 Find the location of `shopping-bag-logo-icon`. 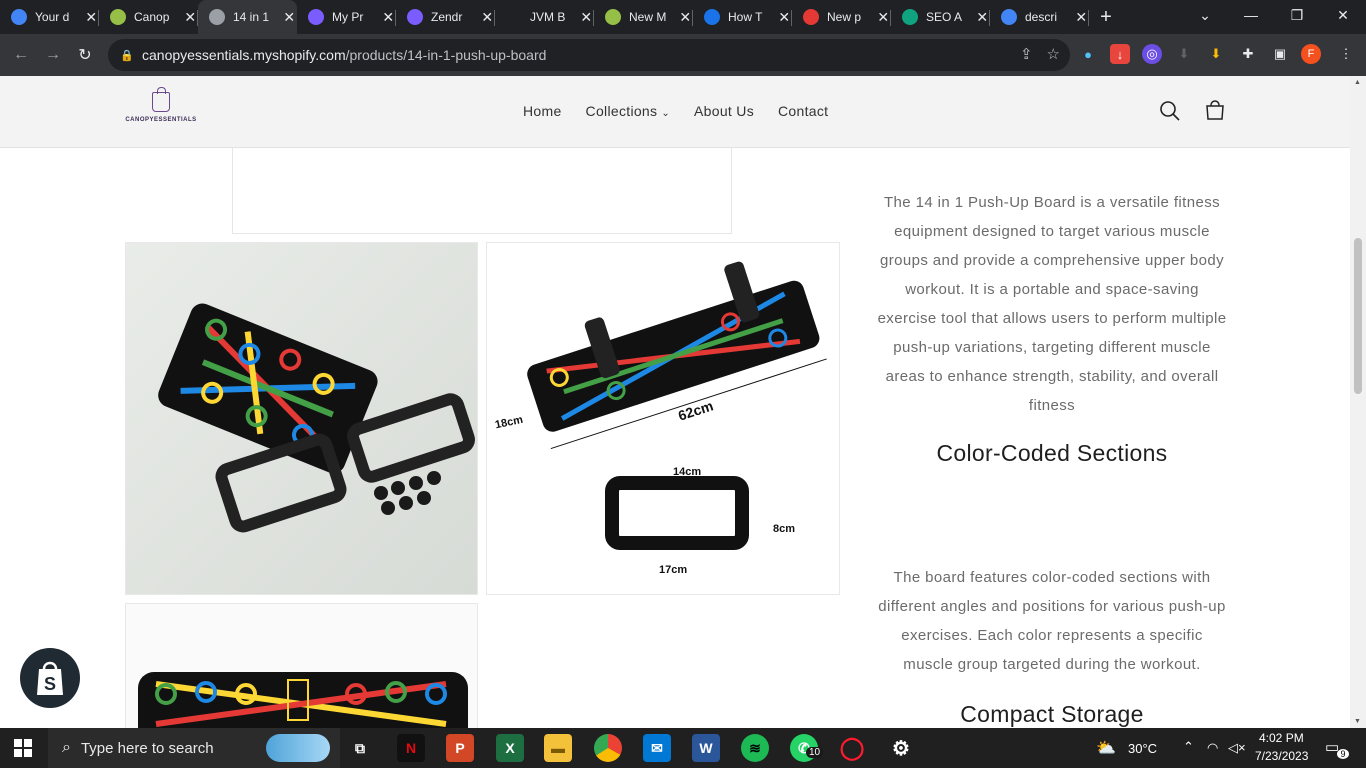

shopping-bag-logo-icon is located at coordinates (161, 99).